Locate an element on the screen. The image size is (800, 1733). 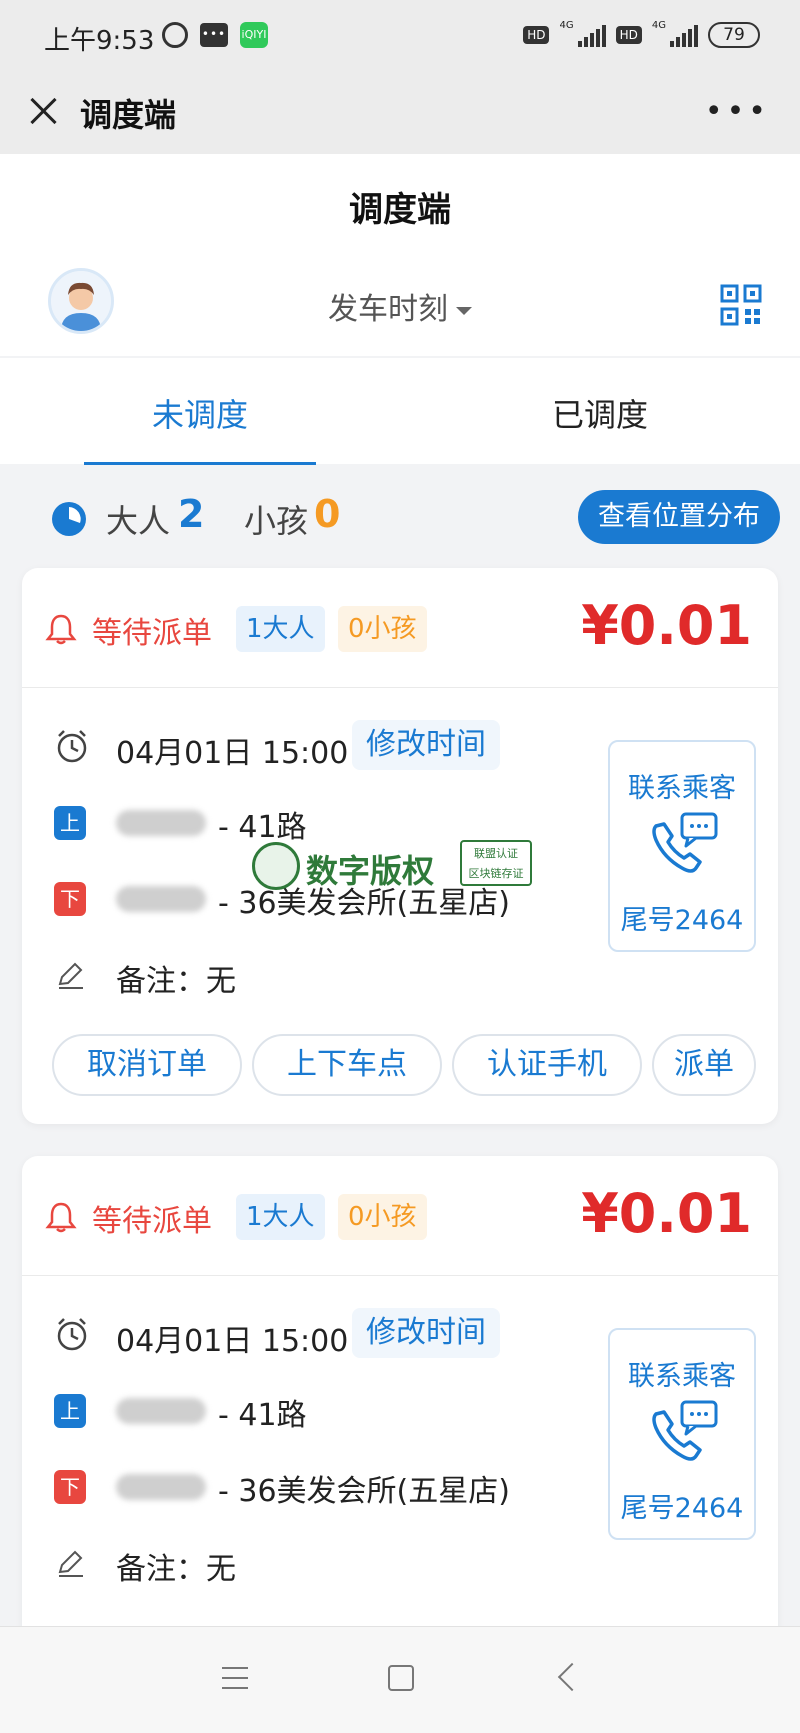
watermark-text: 数字版权 is located at coordinates (370, 871).